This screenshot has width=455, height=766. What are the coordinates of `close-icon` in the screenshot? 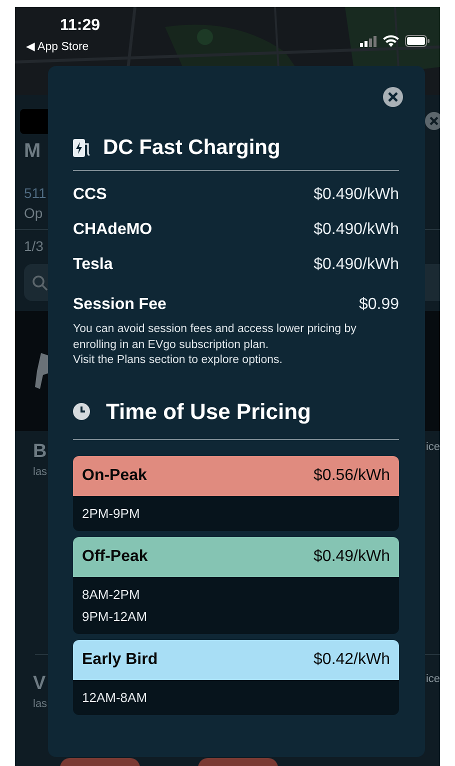 It's located at (432, 121).